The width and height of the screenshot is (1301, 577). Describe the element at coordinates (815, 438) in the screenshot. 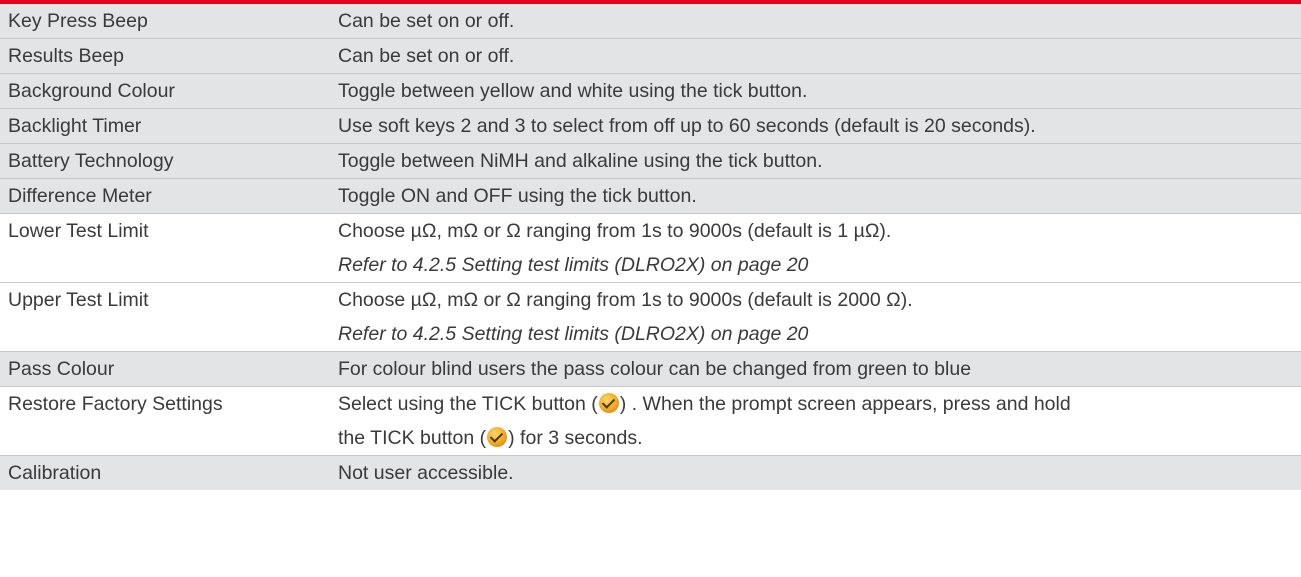

I see `description-line: the TICK button ( ) for 3 seconds.` at that location.